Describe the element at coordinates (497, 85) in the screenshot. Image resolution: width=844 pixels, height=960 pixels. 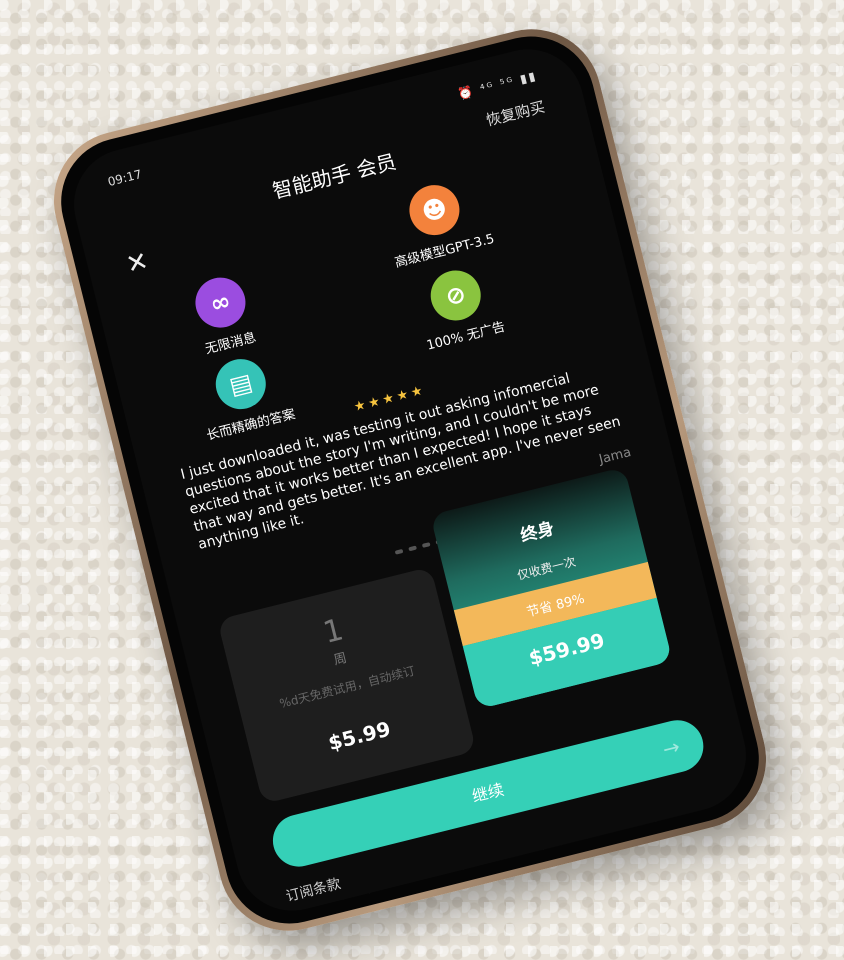
I see `status-icons: ⏰ ⁴ᴳ ⁵ᴳ ▮▮` at that location.